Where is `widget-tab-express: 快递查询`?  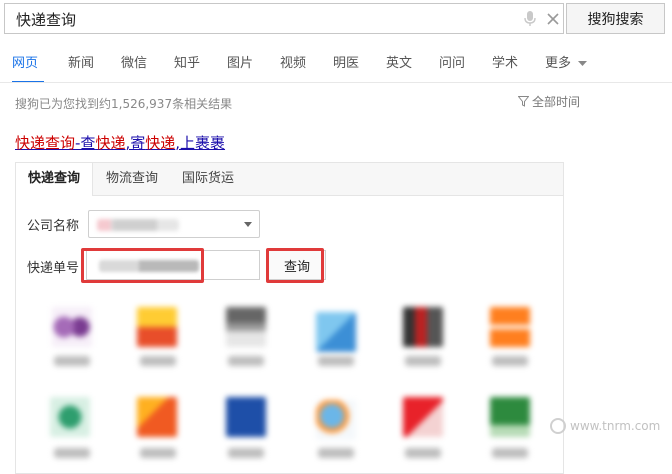 widget-tab-express: 快递查询 is located at coordinates (54, 179).